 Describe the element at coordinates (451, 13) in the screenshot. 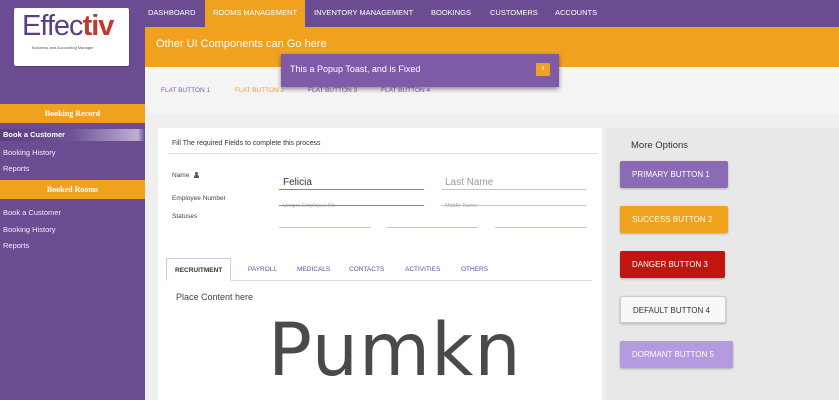

I see `nav-bookings: BOOKINGS` at that location.